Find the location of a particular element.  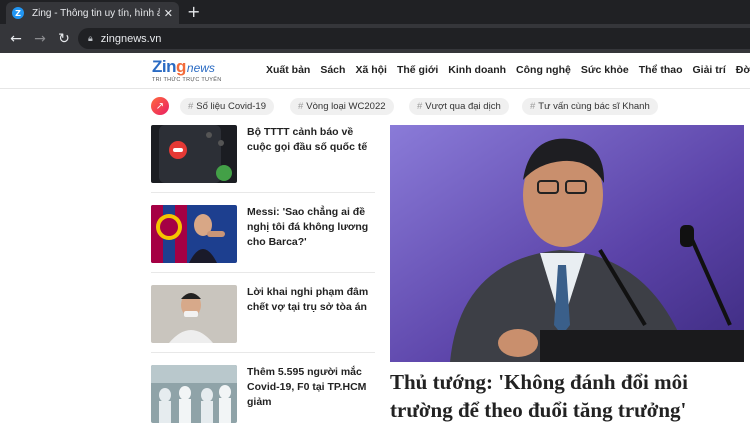

tab-title: Zing - Thông tin uy tín, hình ảnh is located at coordinates (95, 13).